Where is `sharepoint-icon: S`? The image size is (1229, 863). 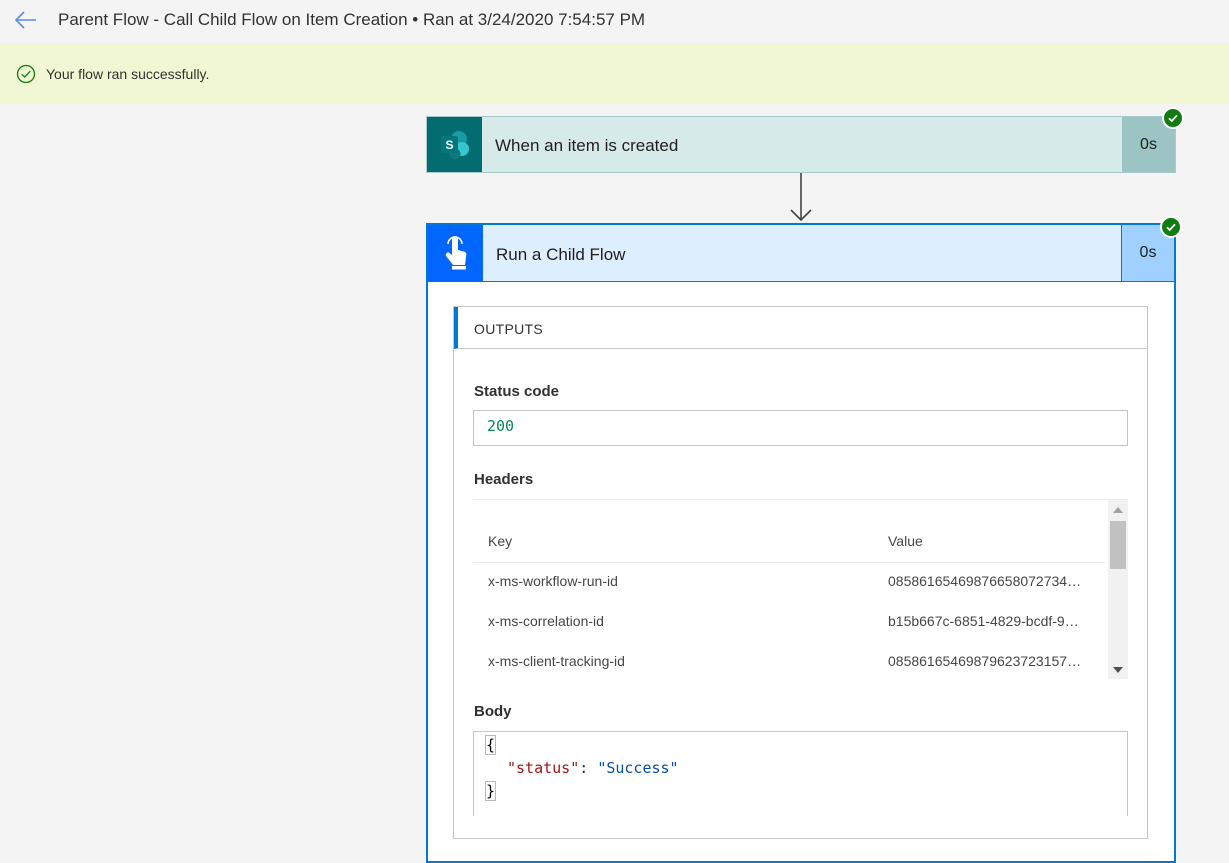
sharepoint-icon: S is located at coordinates (454, 144).